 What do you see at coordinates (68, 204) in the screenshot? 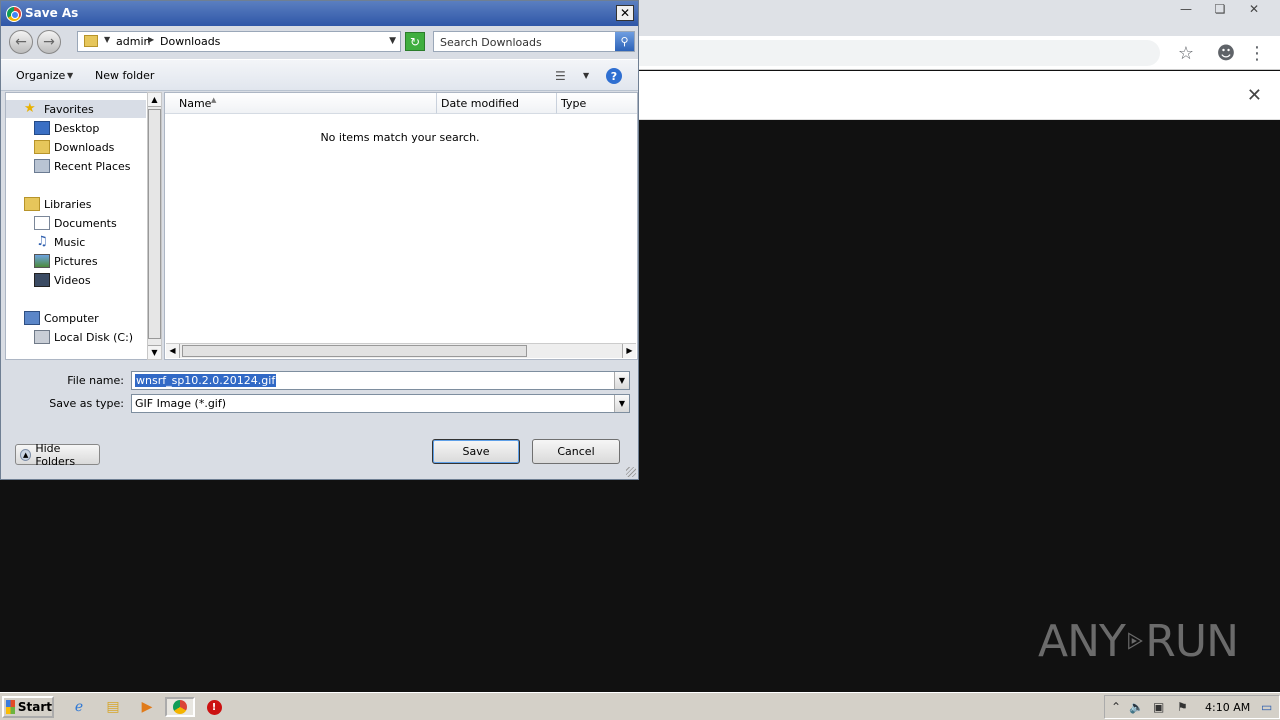
I see `nav-label: Libraries` at bounding box center [68, 204].